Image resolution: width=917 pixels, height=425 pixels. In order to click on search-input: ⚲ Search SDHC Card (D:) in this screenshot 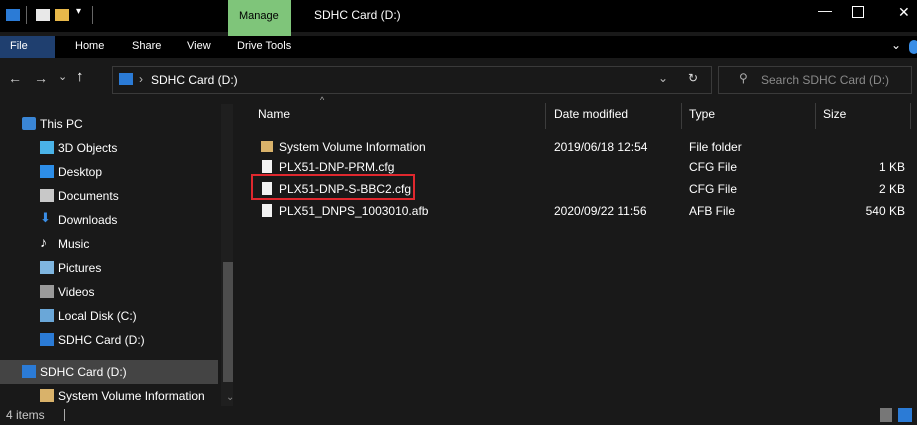, I will do `click(815, 80)`.